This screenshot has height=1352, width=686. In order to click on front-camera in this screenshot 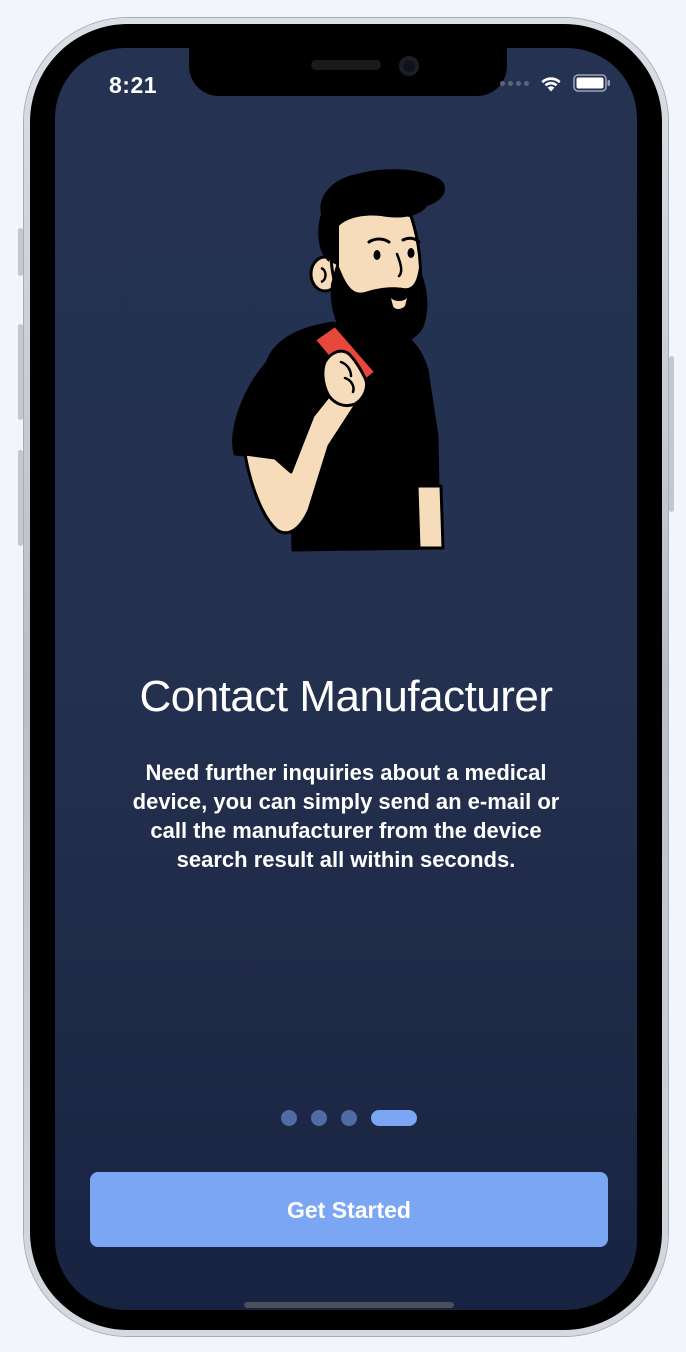, I will do `click(409, 66)`.